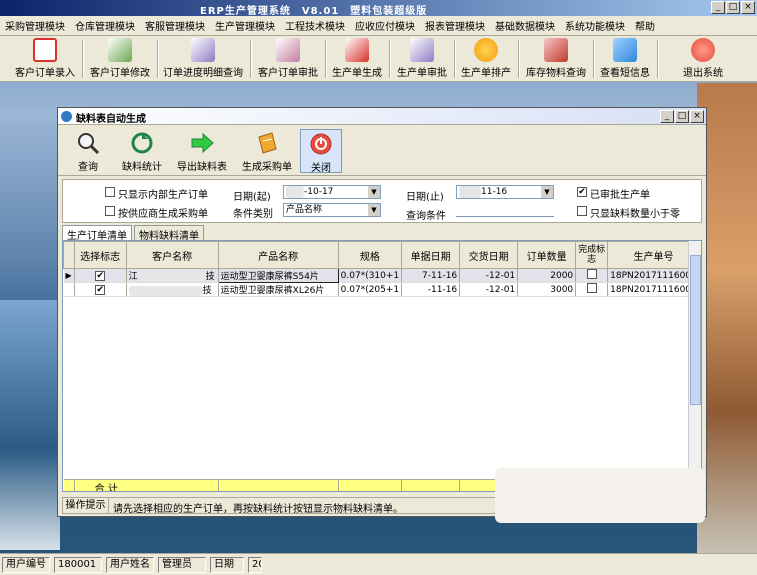 The image size is (757, 575). I want to click on col-doc-date: 单据日期, so click(431, 255).